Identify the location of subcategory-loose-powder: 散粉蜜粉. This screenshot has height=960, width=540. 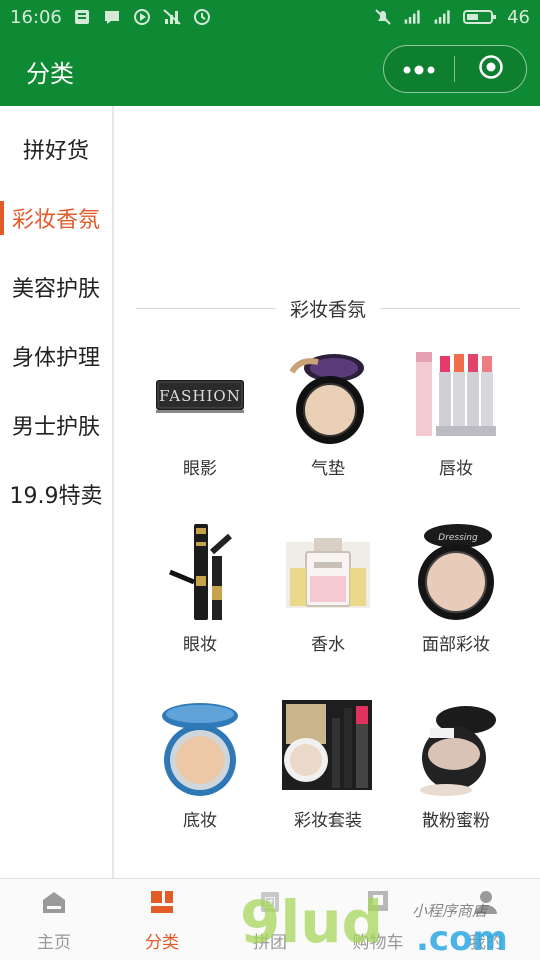
(456, 773).